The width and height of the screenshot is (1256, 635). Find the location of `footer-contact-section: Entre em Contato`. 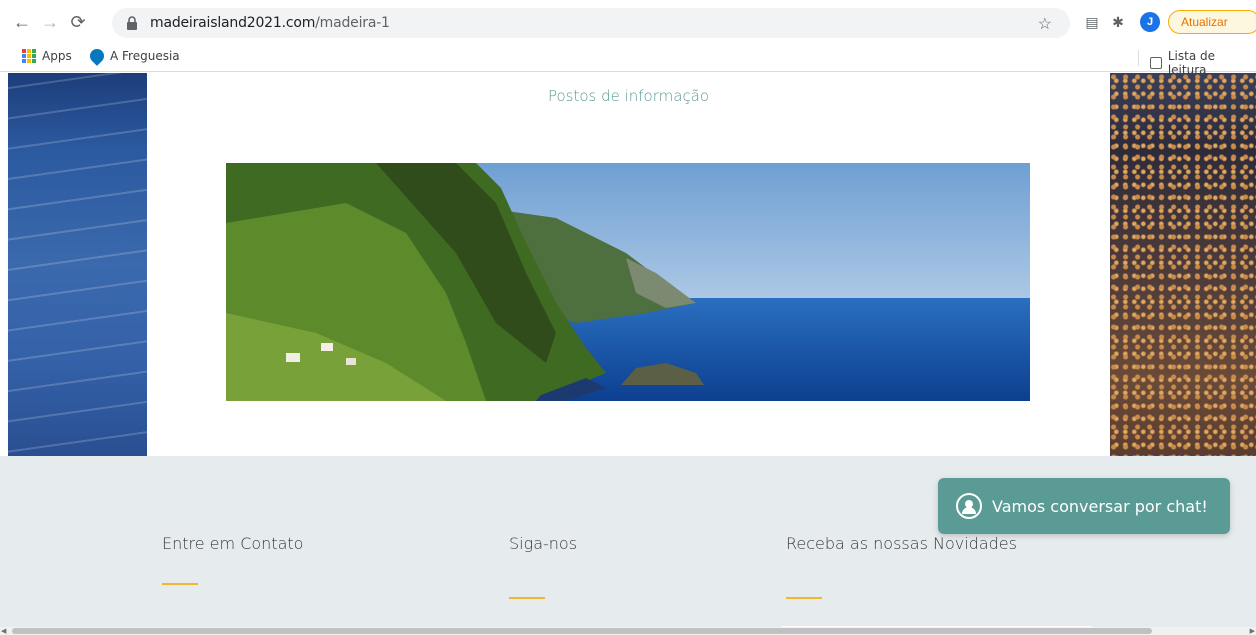

footer-contact-section: Entre em Contato is located at coordinates (232, 559).